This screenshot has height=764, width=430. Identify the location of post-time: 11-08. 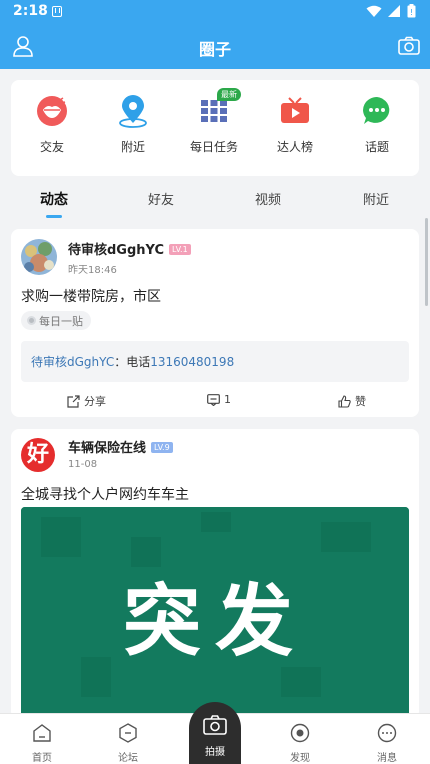
(83, 464).